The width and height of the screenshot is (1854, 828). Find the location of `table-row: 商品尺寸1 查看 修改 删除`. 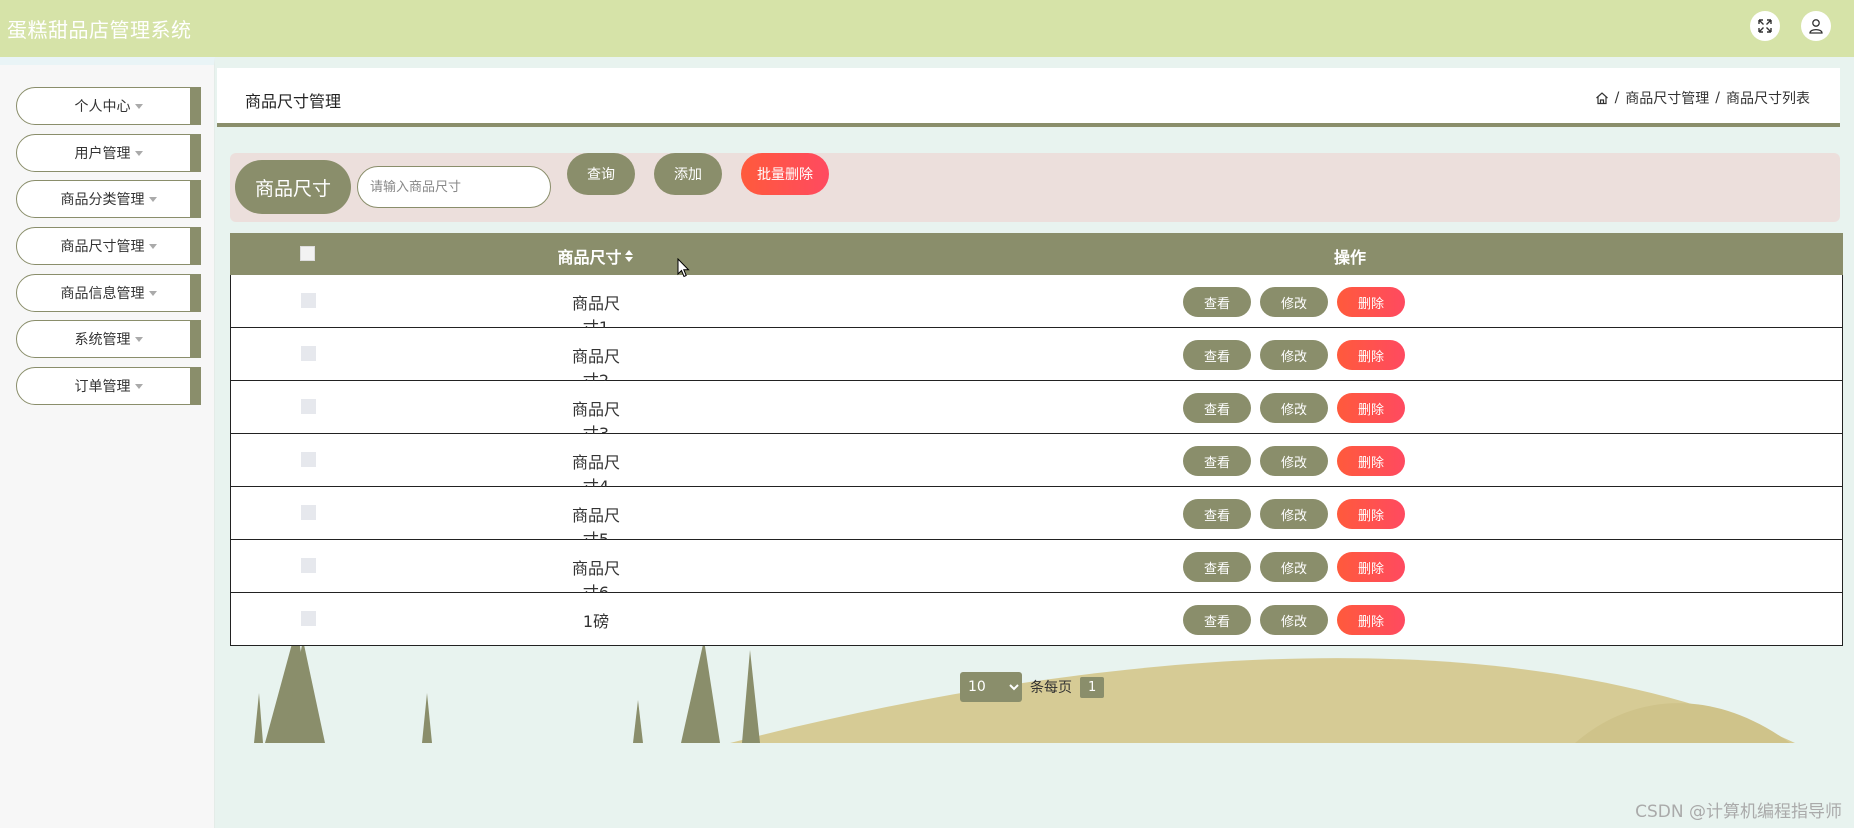

table-row: 商品尺寸1 查看 修改 删除 is located at coordinates (1036, 306).